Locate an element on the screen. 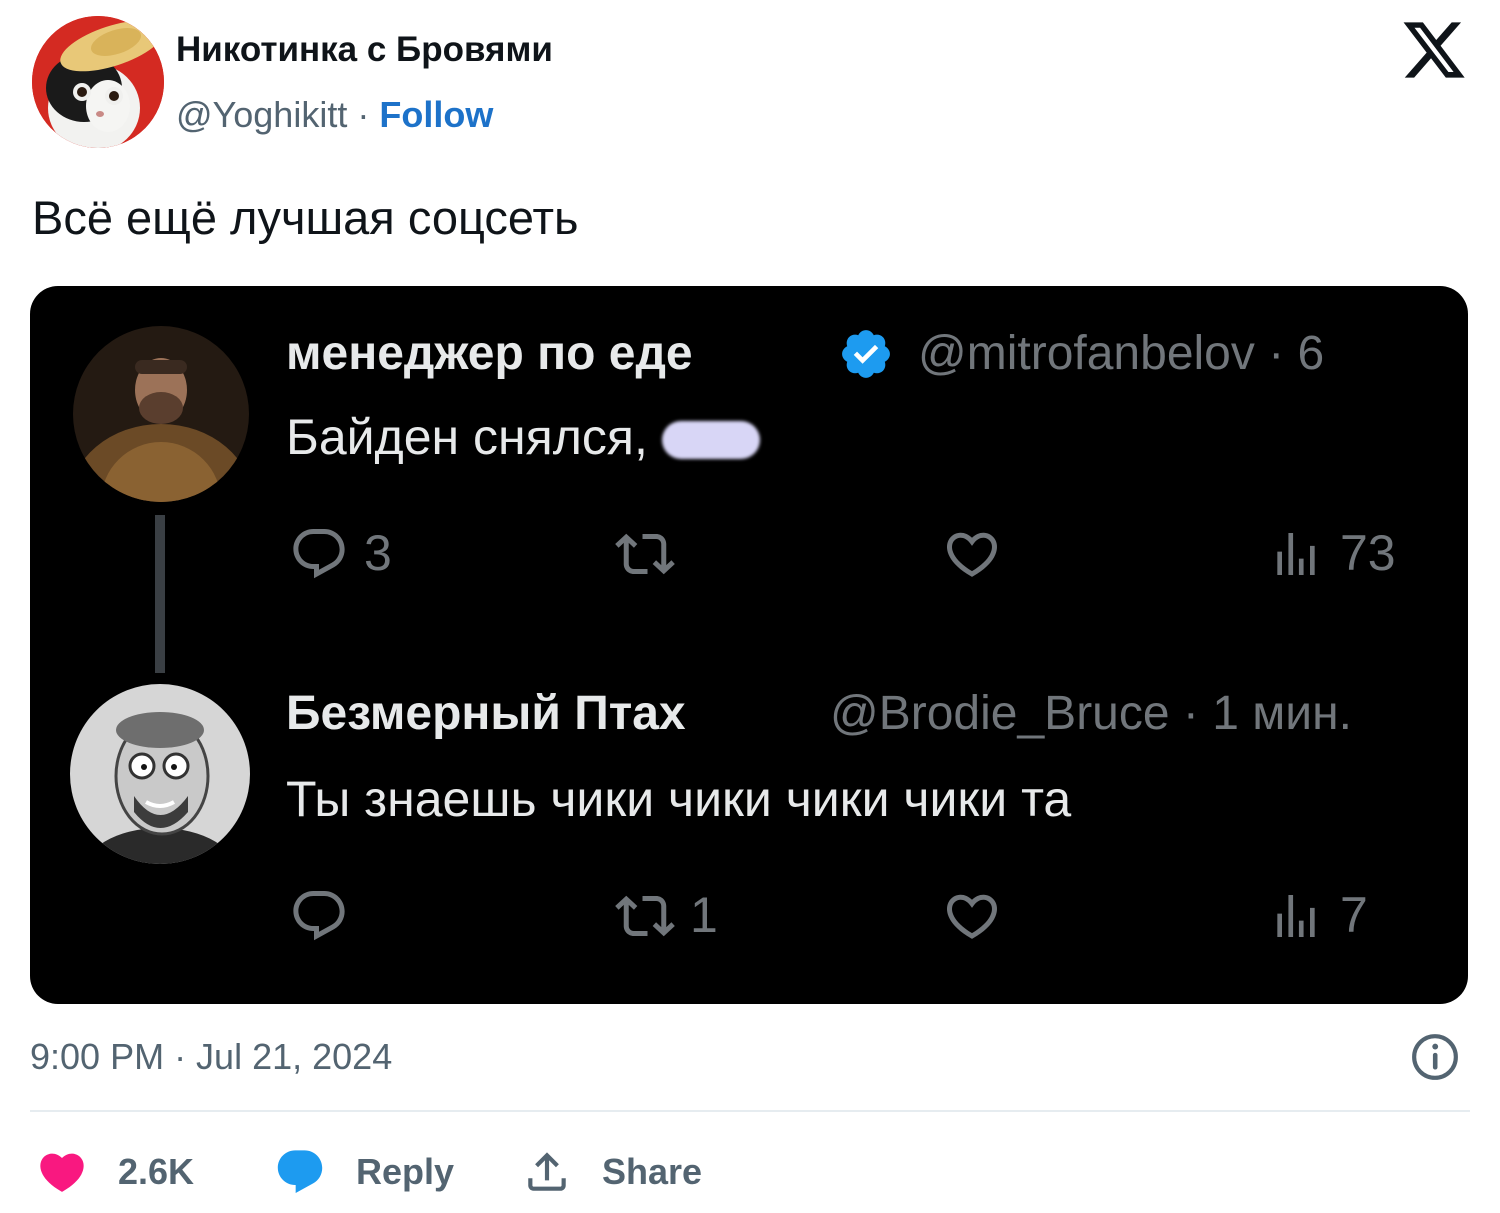 Image resolution: width=1500 pixels, height=1213 pixels. verified-badge-icon is located at coordinates (866, 354).